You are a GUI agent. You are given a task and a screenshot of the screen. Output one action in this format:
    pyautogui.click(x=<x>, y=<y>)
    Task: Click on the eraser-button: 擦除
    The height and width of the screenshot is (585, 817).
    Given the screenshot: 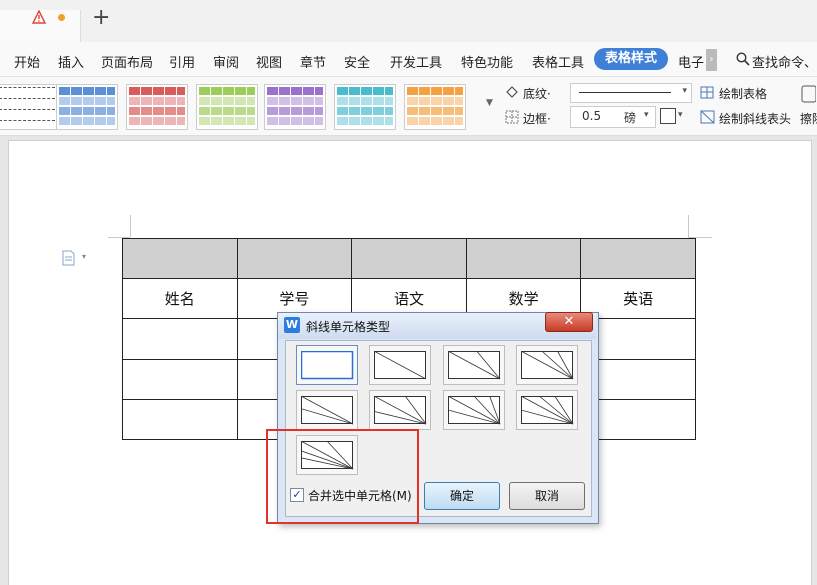 What is the action you would take?
    pyautogui.click(x=808, y=118)
    